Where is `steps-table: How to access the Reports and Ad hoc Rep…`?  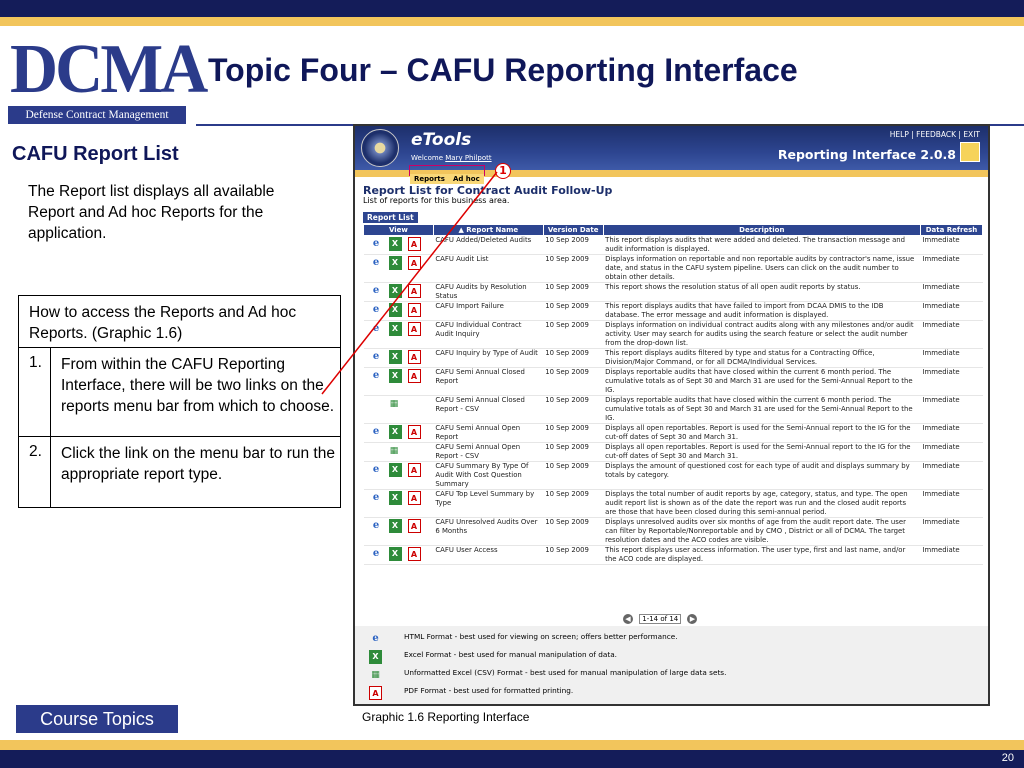 steps-table: How to access the Reports and Ad hoc Rep… is located at coordinates (179, 401).